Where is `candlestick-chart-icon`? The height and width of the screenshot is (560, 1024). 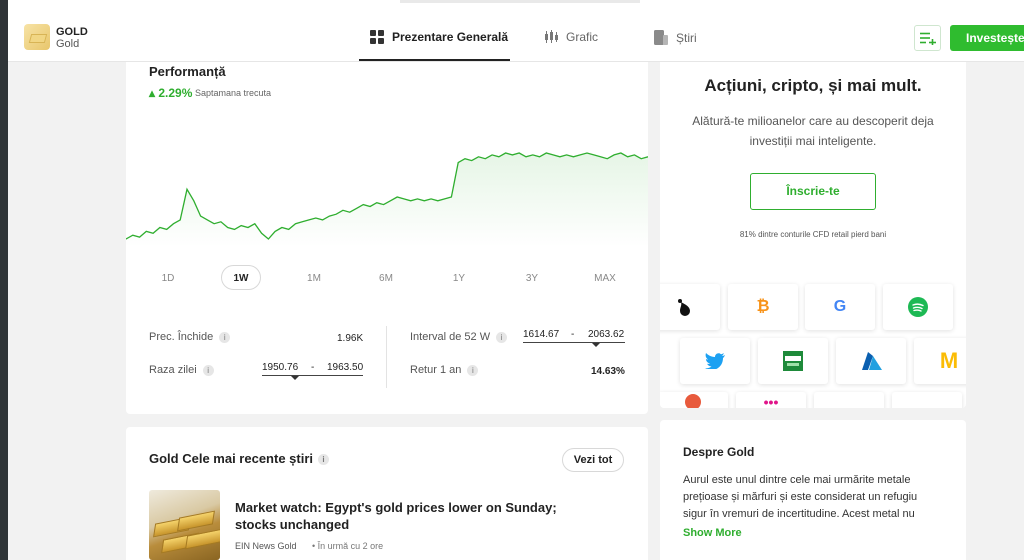 candlestick-chart-icon is located at coordinates (551, 36).